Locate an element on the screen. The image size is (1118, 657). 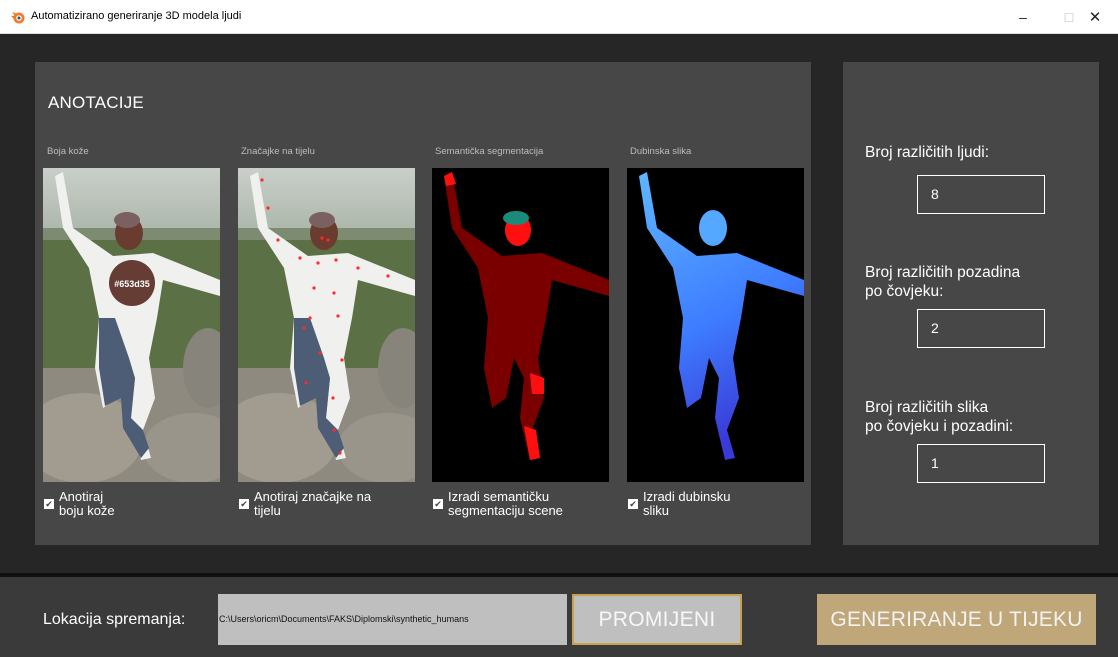
backgrounds-count-label-line1: Broj različitih pozadina is located at coordinates (943, 272).